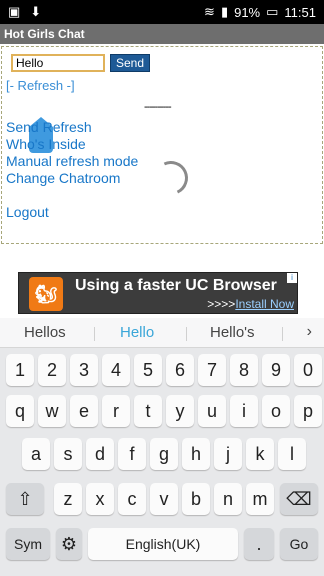 The width and height of the screenshot is (324, 576). Describe the element at coordinates (132, 499) in the screenshot. I see `key-c: c` at that location.